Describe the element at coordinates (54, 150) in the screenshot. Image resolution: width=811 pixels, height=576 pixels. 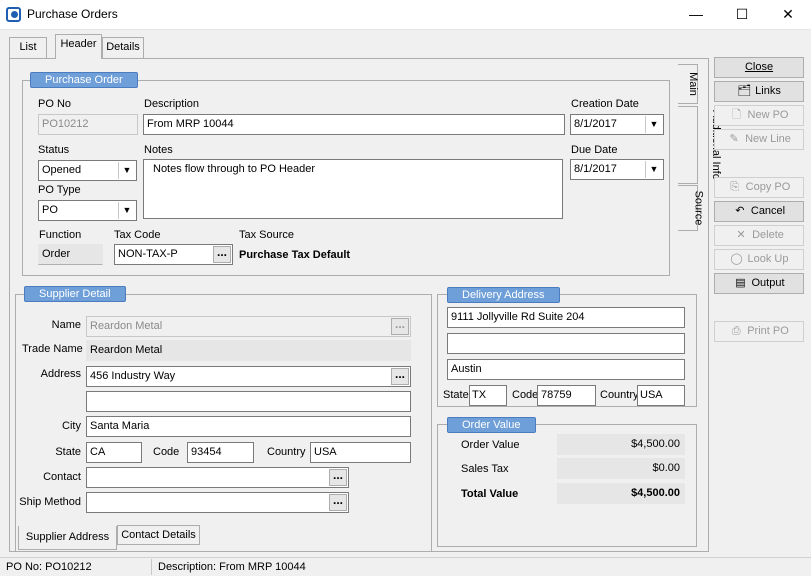
I see `status-label: Status` at that location.